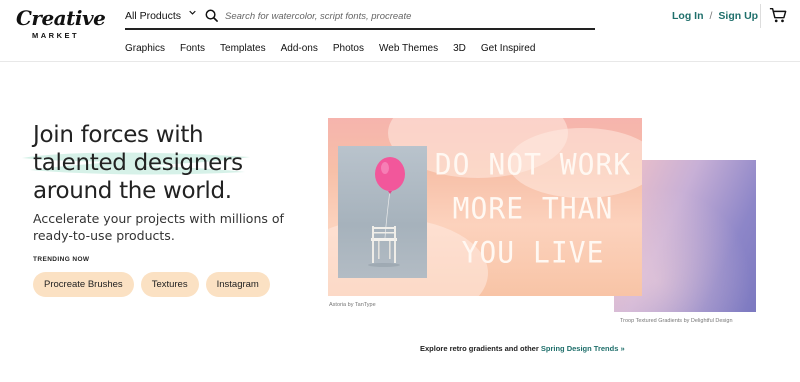 The width and height of the screenshot is (800, 382). What do you see at coordinates (104, 235) in the screenshot?
I see `subhead-line: ready-to-use products.` at bounding box center [104, 235].